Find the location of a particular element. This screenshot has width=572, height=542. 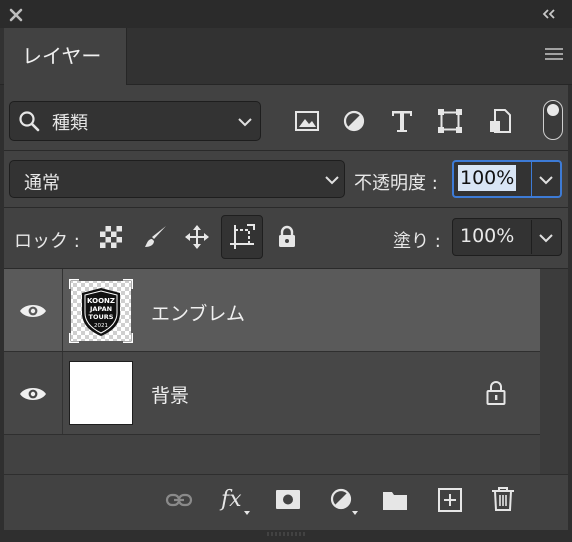

resize-grip is located at coordinates (286, 534).